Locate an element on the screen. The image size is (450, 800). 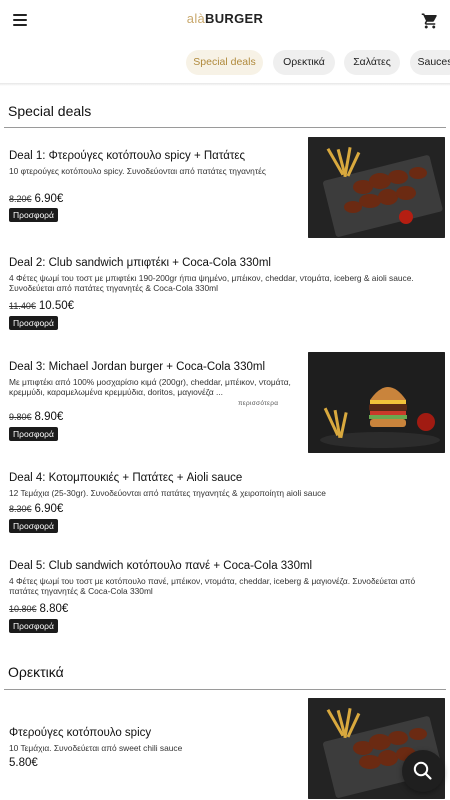
tab-salates: Σαλάτες is located at coordinates (372, 62).